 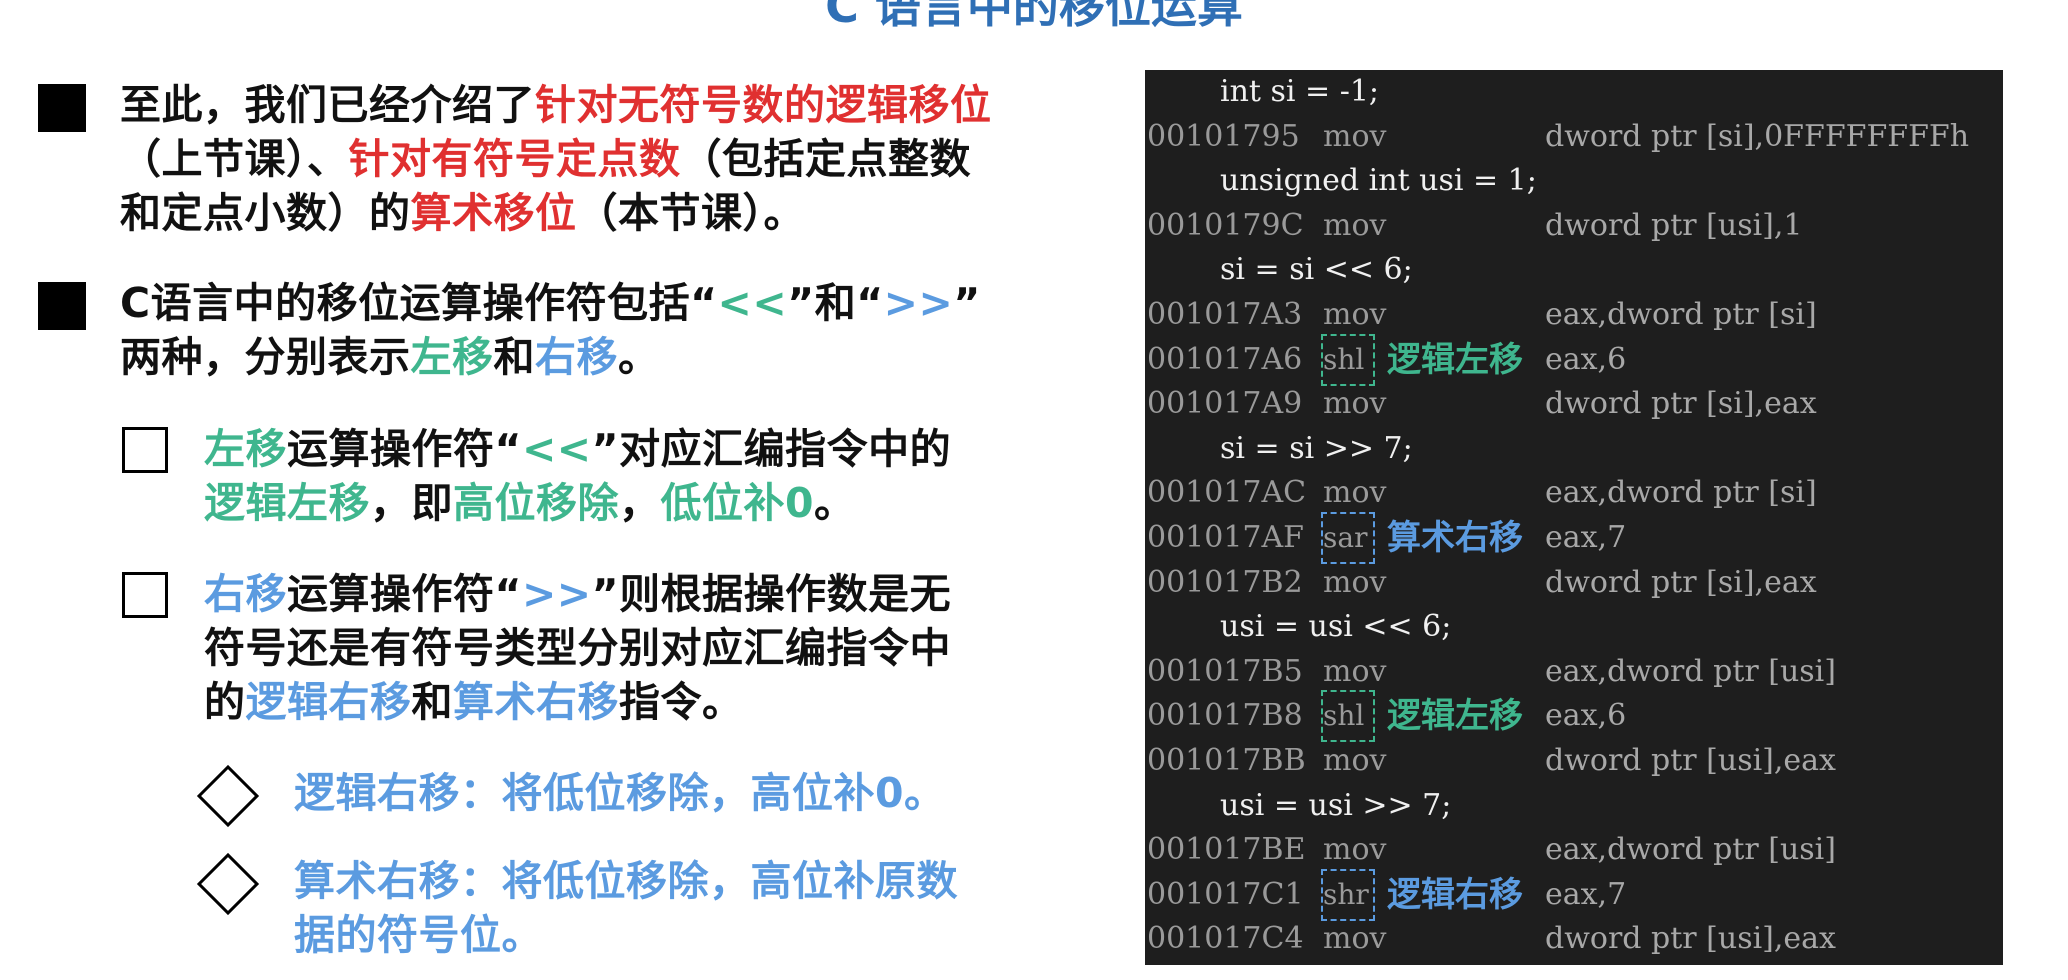 I want to click on asm-address: 001017AC, so click(x=1227, y=493).